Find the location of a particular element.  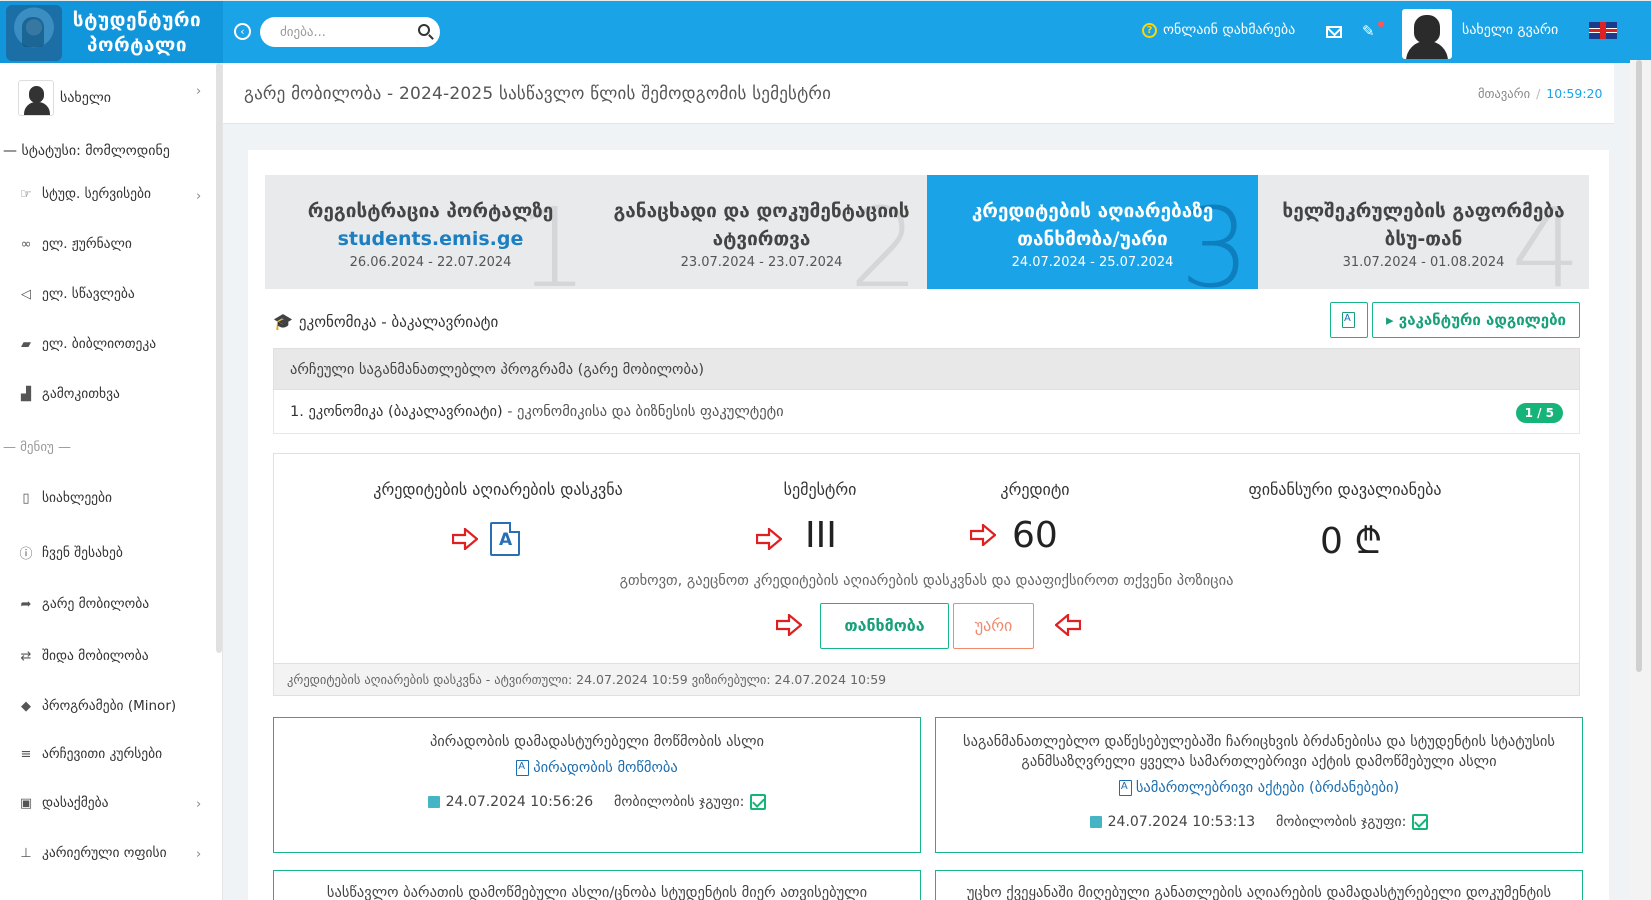

online-help-link: ? ონლაინ დახმარება is located at coordinates (1218, 30).